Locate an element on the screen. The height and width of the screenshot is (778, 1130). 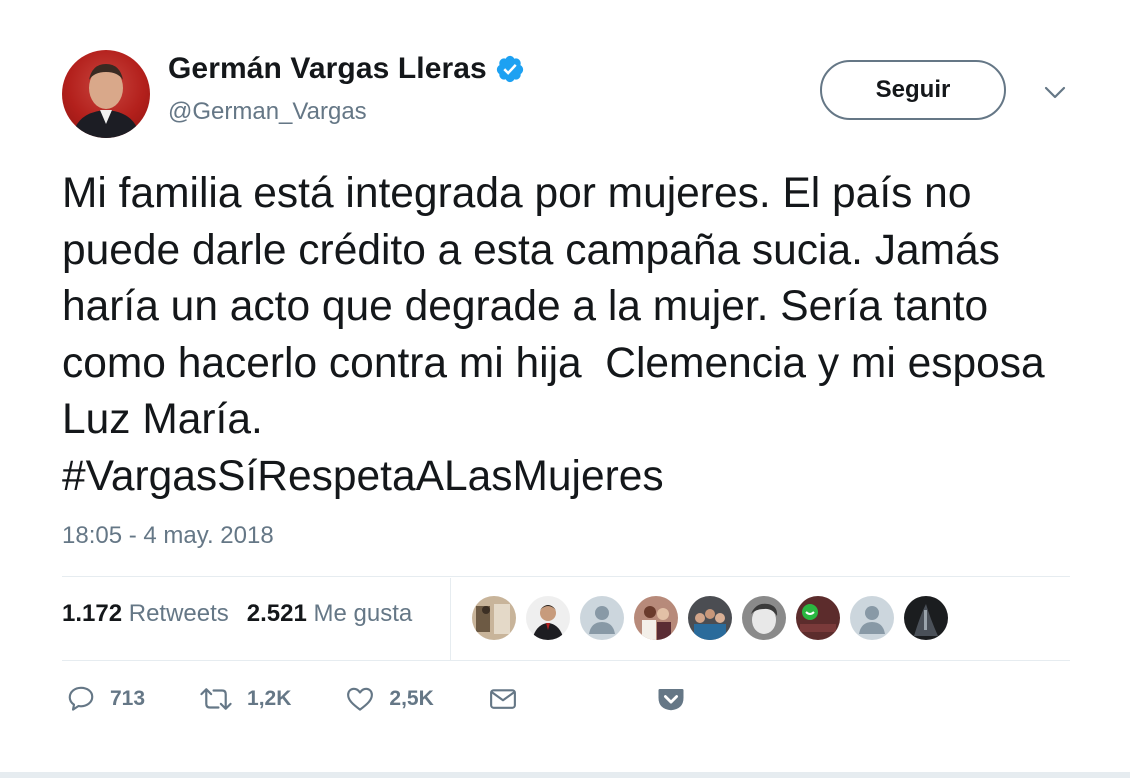
retweet-icon is located at coordinates (216, 699).